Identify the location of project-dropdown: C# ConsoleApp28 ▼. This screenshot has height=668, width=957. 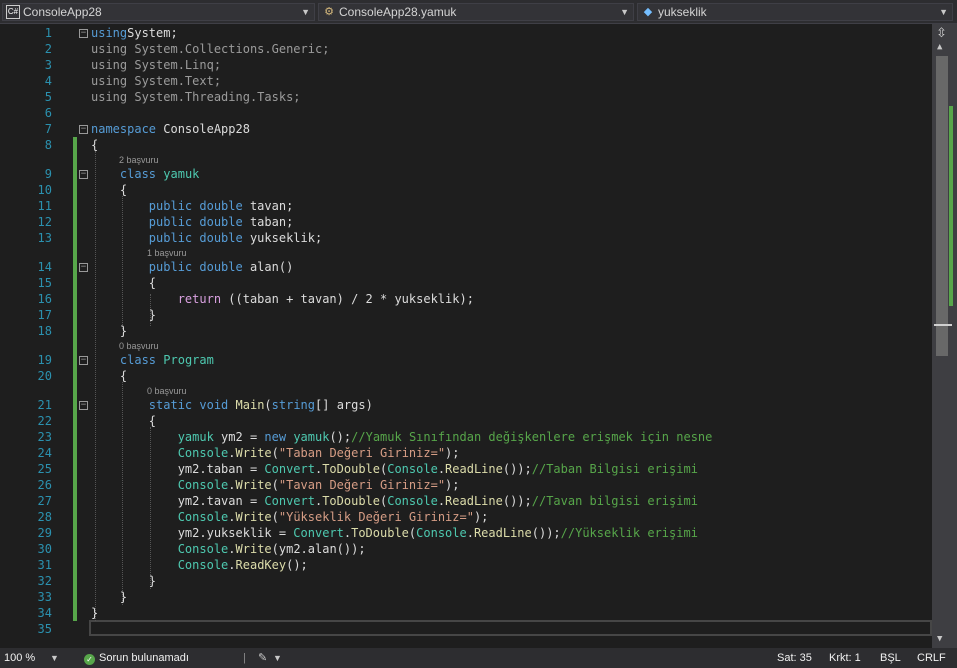
(158, 12).